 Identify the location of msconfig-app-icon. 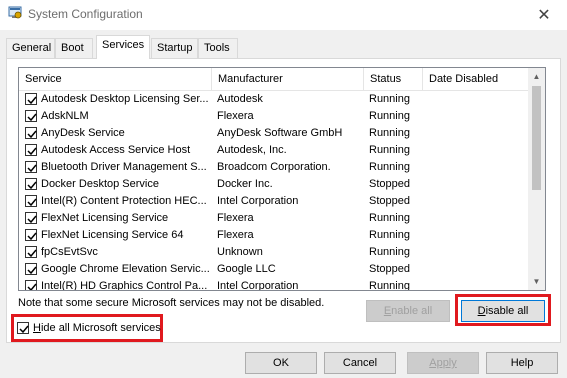
(15, 13).